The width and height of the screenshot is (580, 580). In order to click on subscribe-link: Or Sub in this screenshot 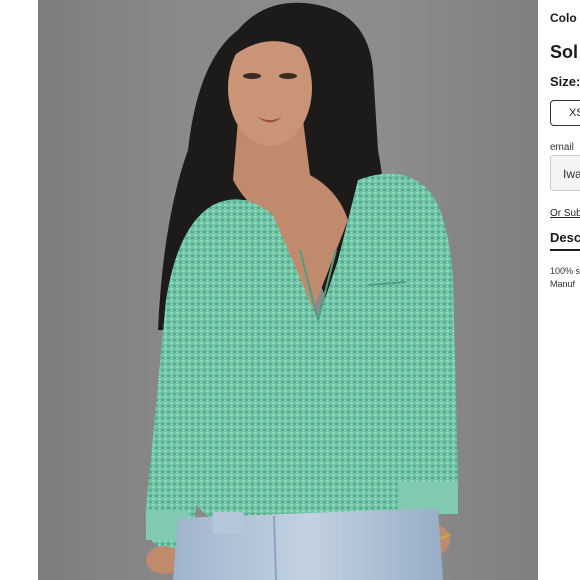, I will do `click(565, 213)`.